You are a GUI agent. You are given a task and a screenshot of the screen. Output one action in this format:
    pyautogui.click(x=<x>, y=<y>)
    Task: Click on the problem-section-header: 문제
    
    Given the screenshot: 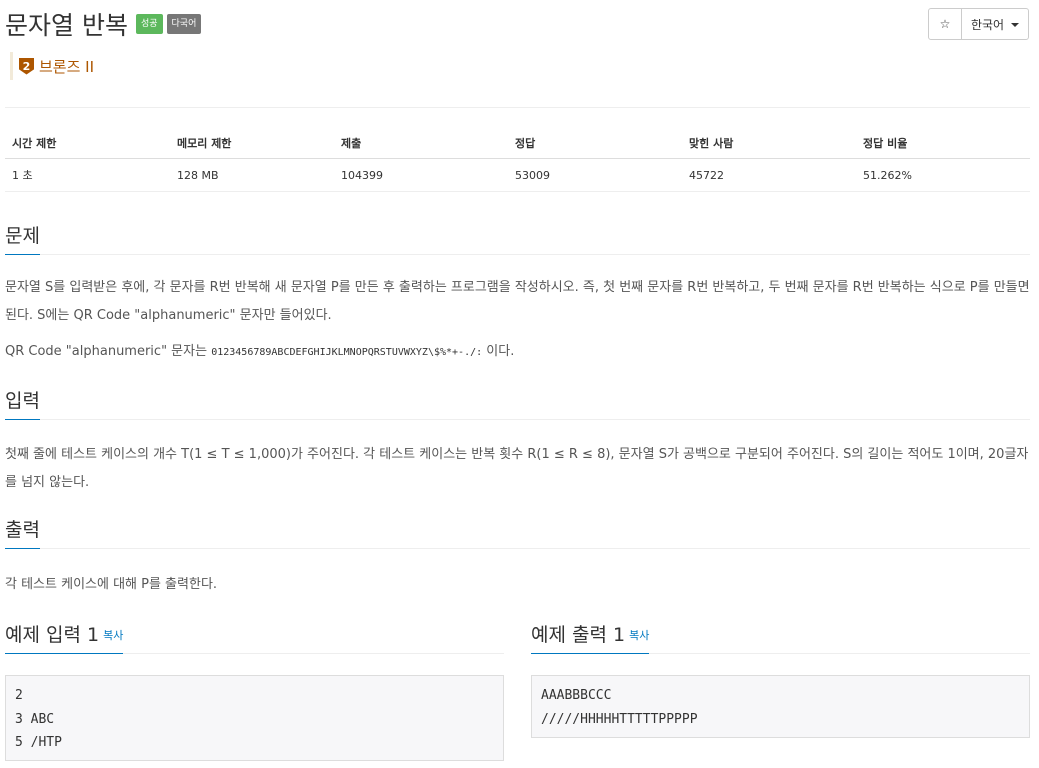 What is the action you would take?
    pyautogui.click(x=517, y=237)
    